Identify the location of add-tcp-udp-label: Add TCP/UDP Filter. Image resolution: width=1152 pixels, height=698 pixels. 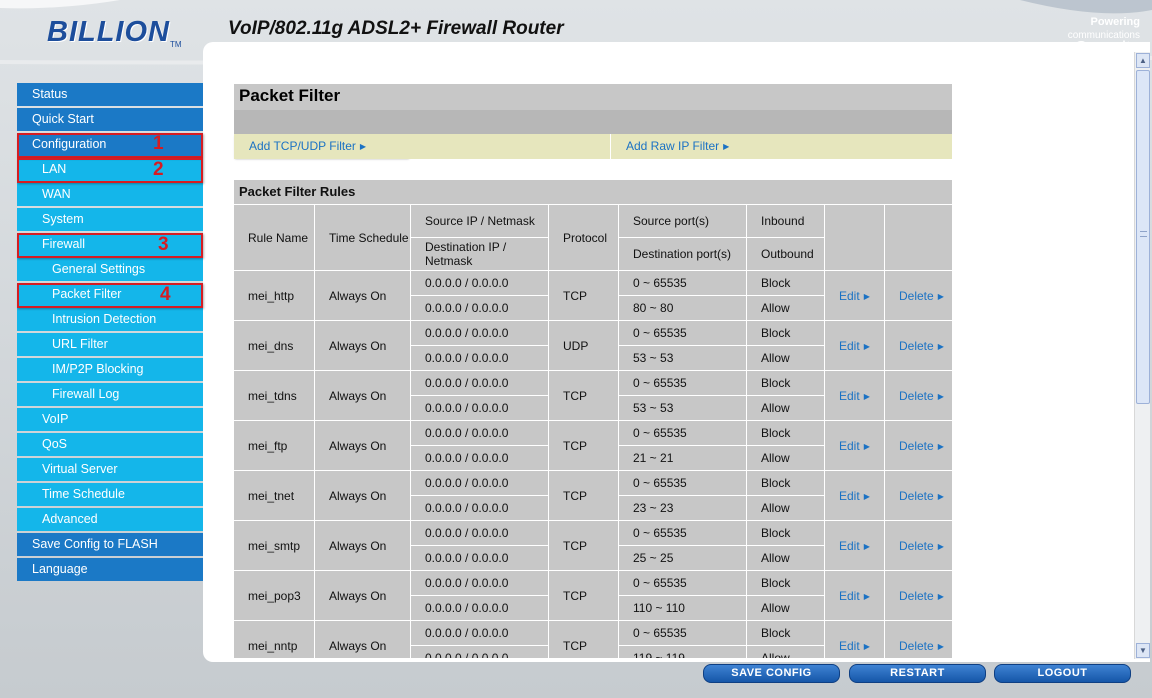
(302, 146).